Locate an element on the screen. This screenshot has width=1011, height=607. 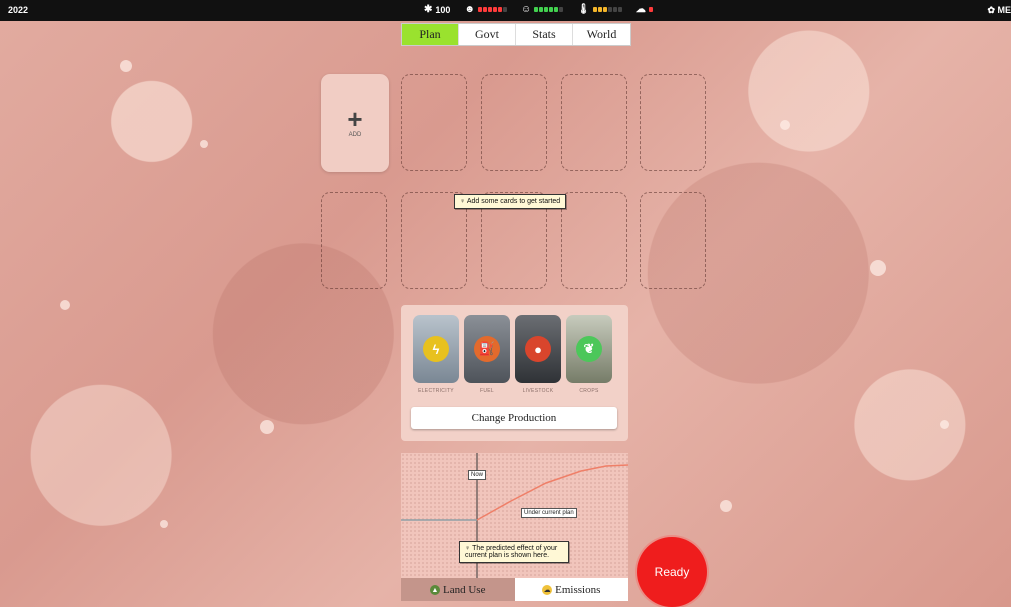
menu-label: ME is located at coordinates (1004, 10).